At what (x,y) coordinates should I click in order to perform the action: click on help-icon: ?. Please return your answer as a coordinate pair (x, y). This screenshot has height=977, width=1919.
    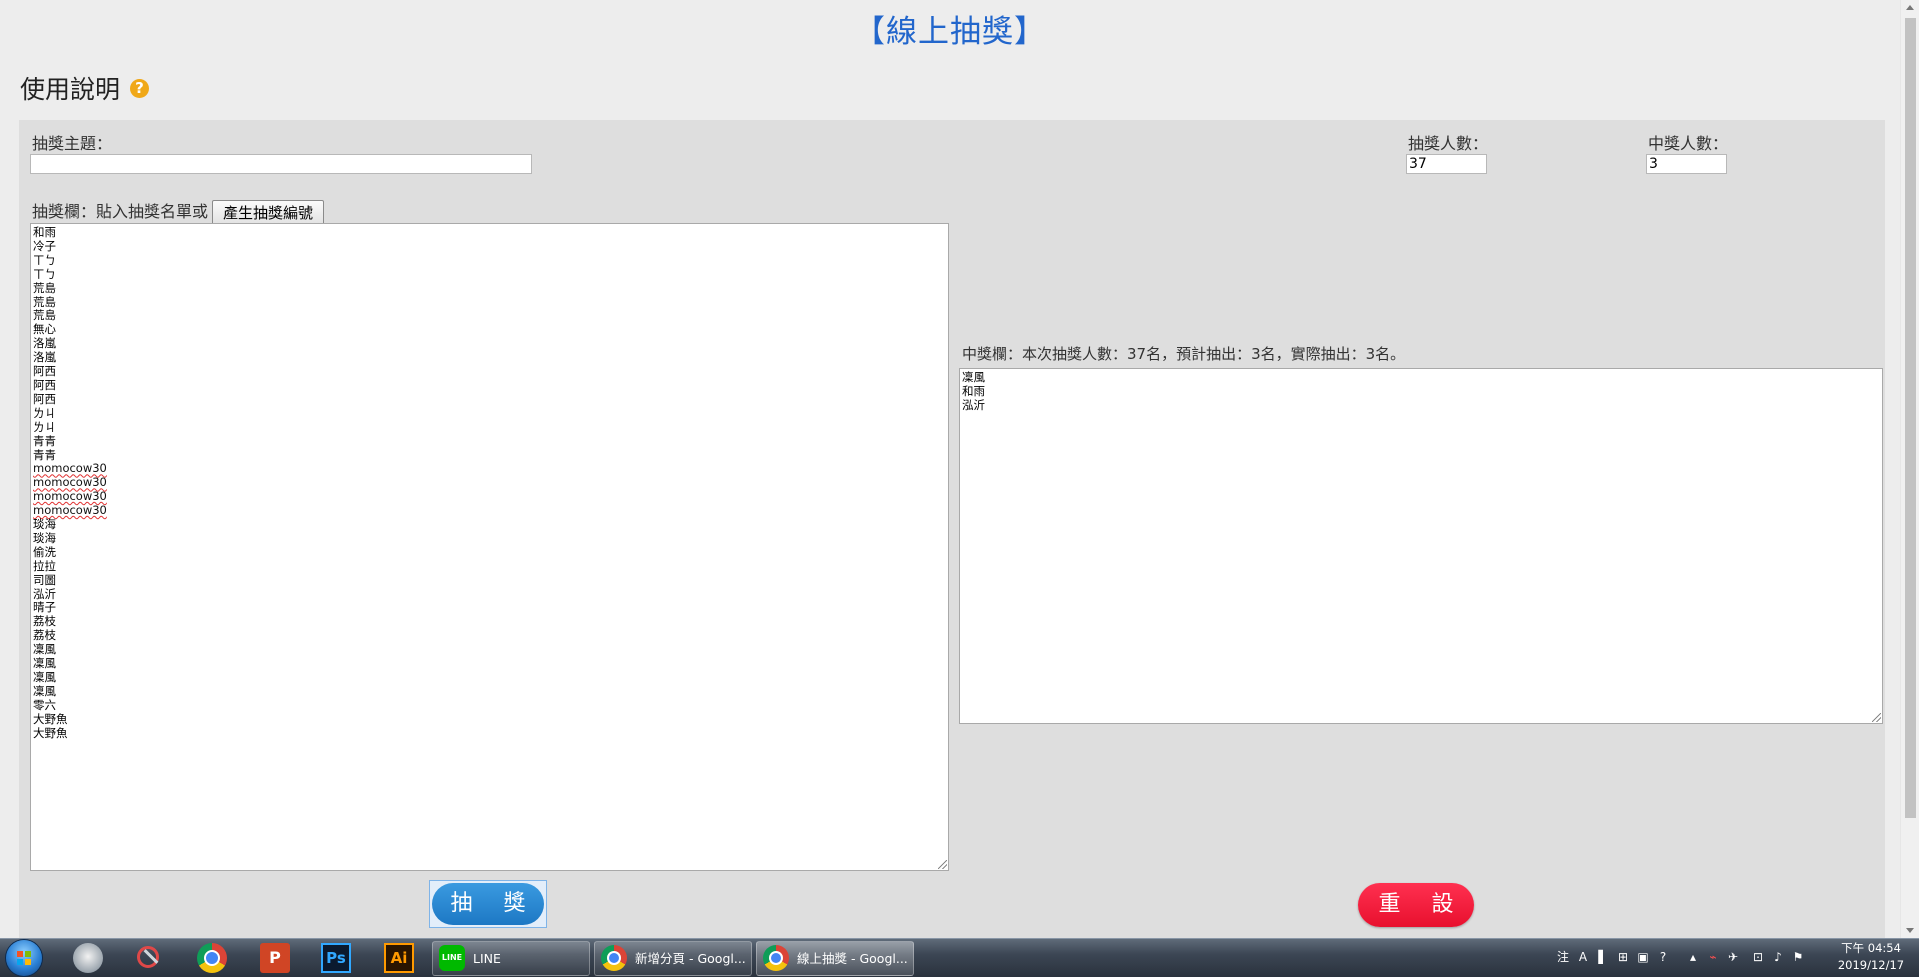
    Looking at the image, I should click on (140, 88).